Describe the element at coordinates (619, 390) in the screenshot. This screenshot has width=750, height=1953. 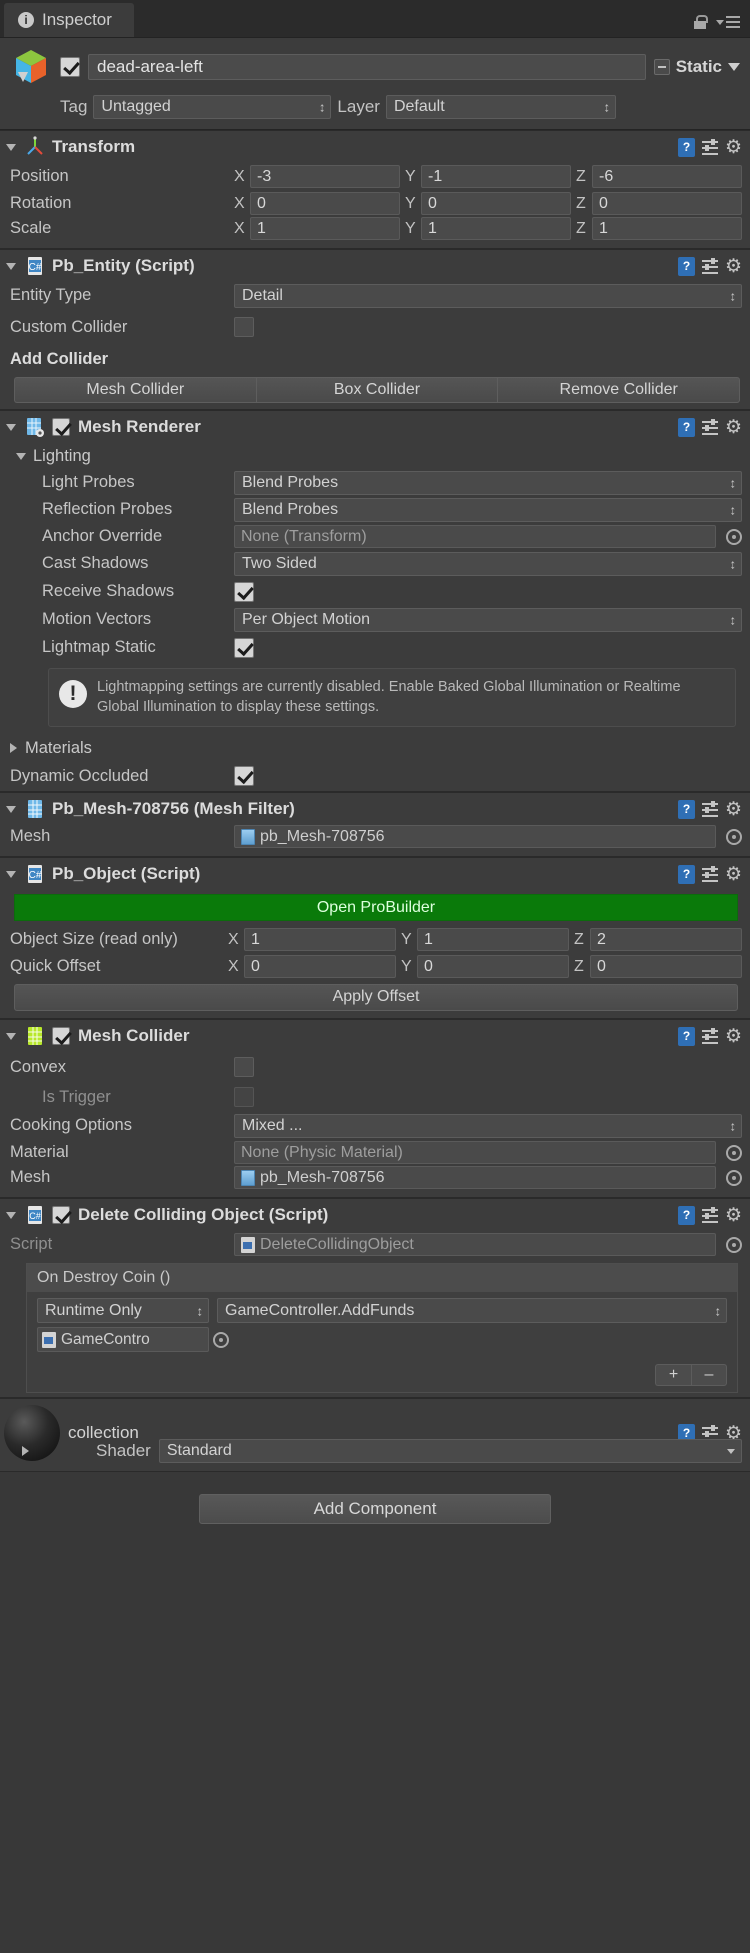
I see `remove-collider-button: Remove Collider` at that location.